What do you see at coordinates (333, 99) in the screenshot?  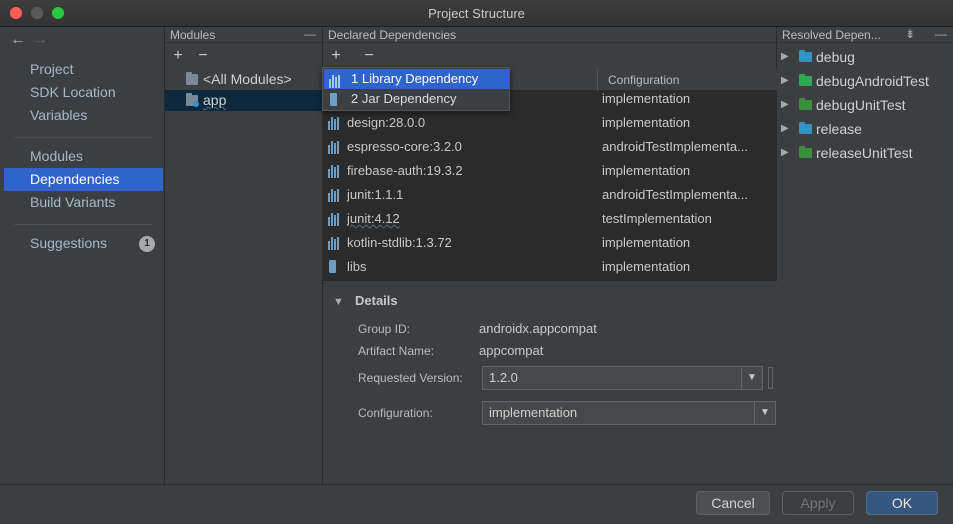 I see `jar-icon` at bounding box center [333, 99].